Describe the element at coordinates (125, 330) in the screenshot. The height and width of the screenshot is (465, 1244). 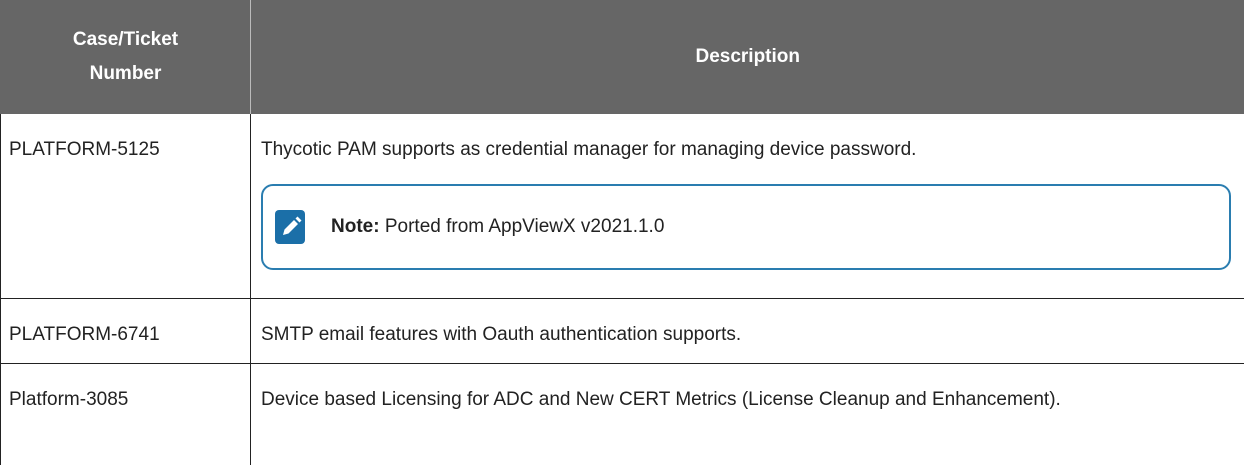
I see `case-number-cell: PLATFORM-6741` at that location.